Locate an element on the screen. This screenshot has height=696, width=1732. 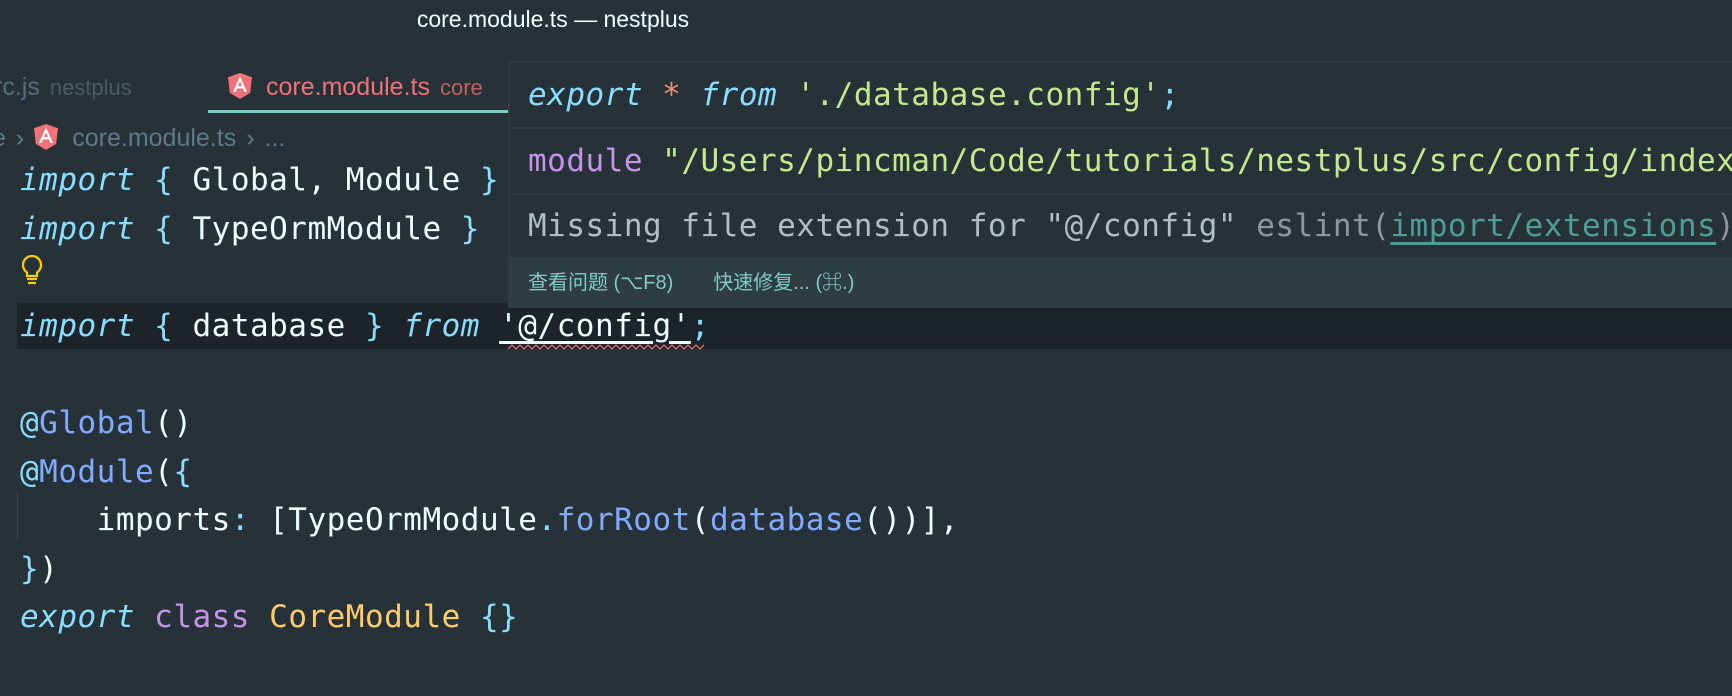
tab-label: core.module.ts is located at coordinates (348, 87).